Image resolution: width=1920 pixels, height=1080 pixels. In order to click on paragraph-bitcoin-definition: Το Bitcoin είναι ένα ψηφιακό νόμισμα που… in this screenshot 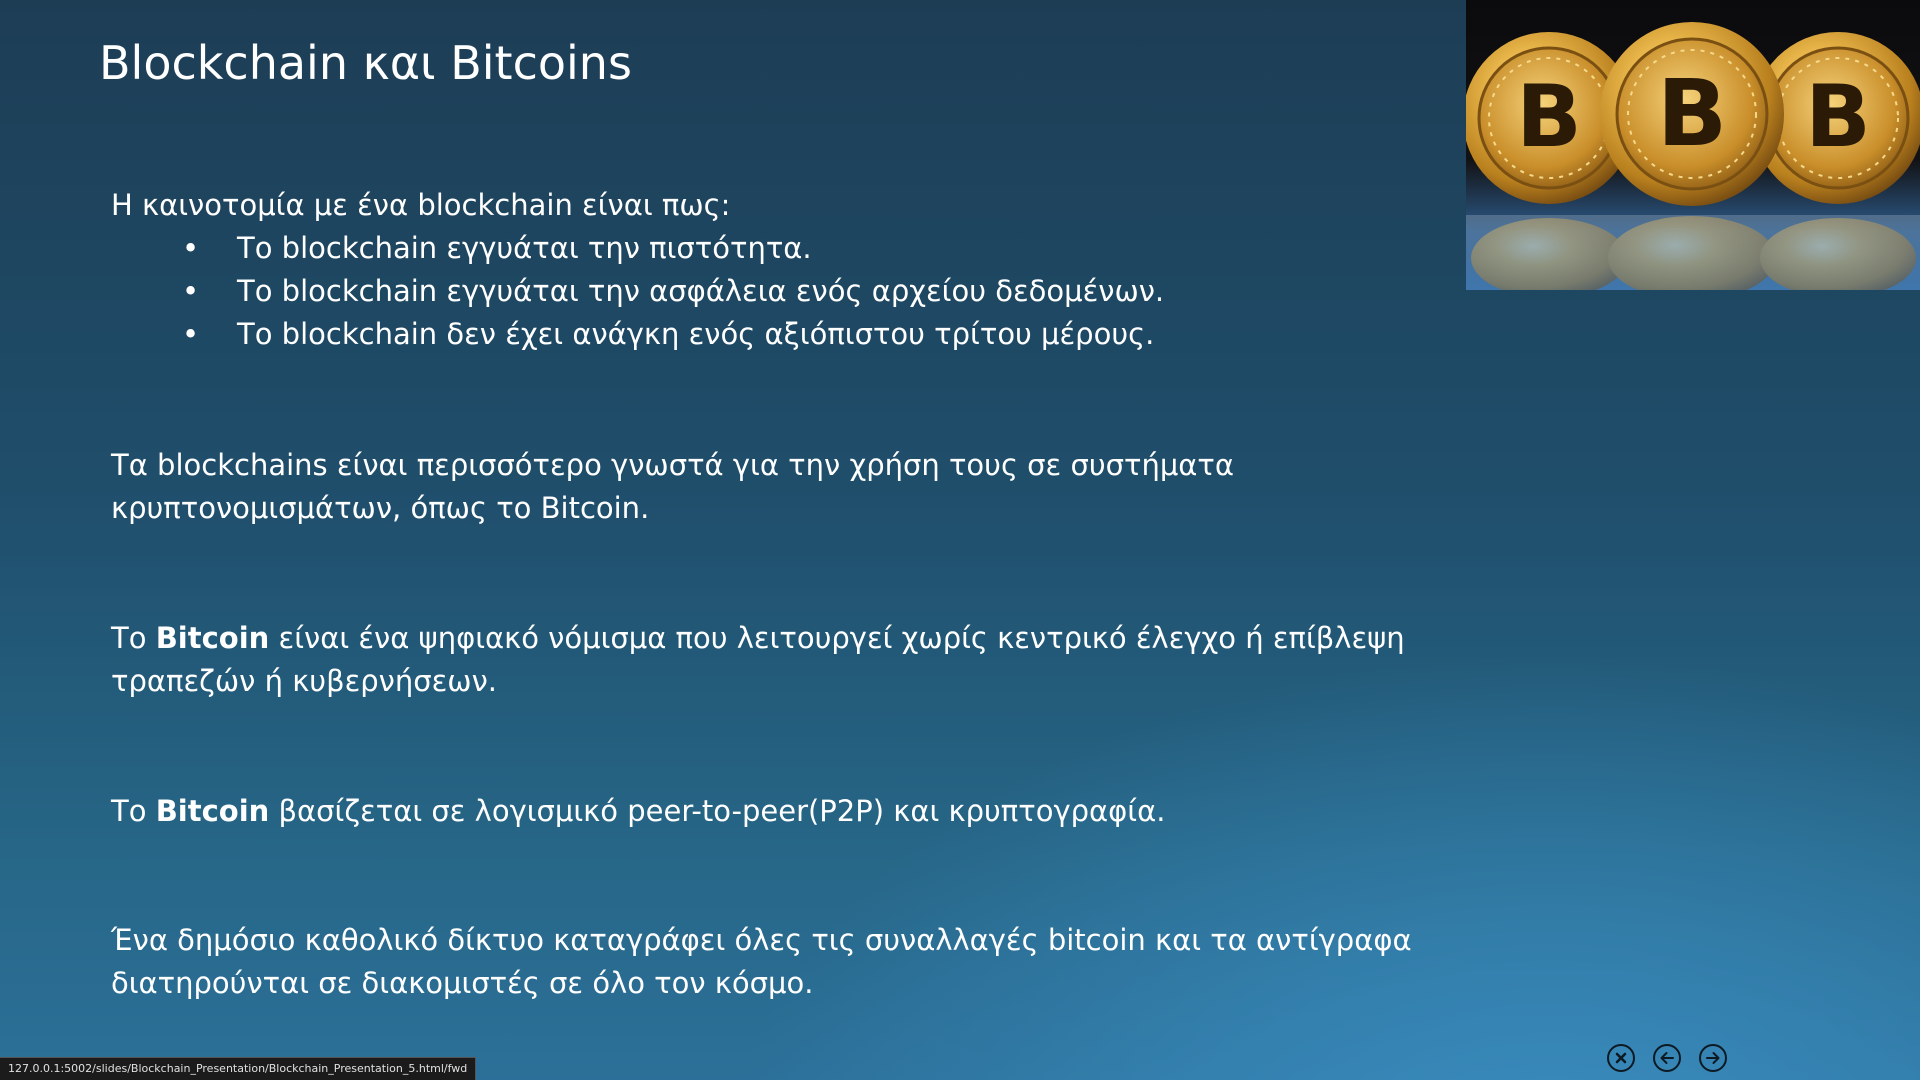, I will do `click(776, 660)`.